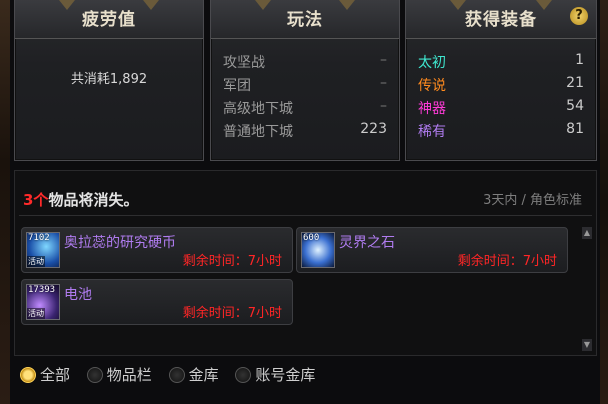 Image resolution: width=608 pixels, height=404 pixels. What do you see at coordinates (373, 129) in the screenshot?
I see `gameplay-value: 223` at bounding box center [373, 129].